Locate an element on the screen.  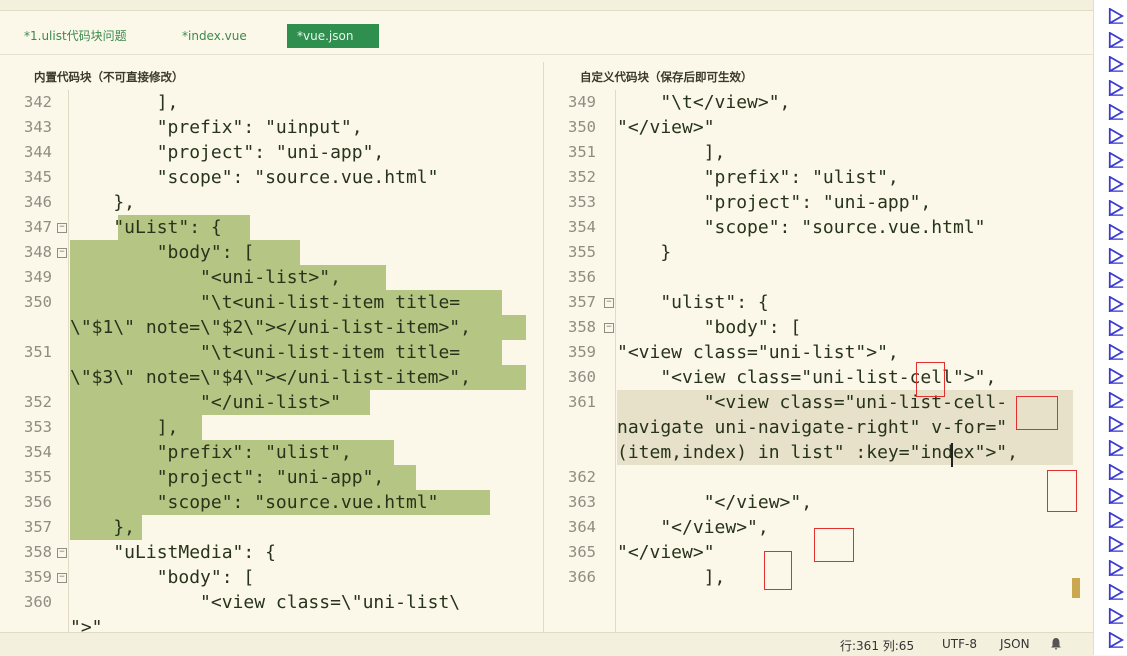
code-line: 342 ], is located at coordinates (271, 102).